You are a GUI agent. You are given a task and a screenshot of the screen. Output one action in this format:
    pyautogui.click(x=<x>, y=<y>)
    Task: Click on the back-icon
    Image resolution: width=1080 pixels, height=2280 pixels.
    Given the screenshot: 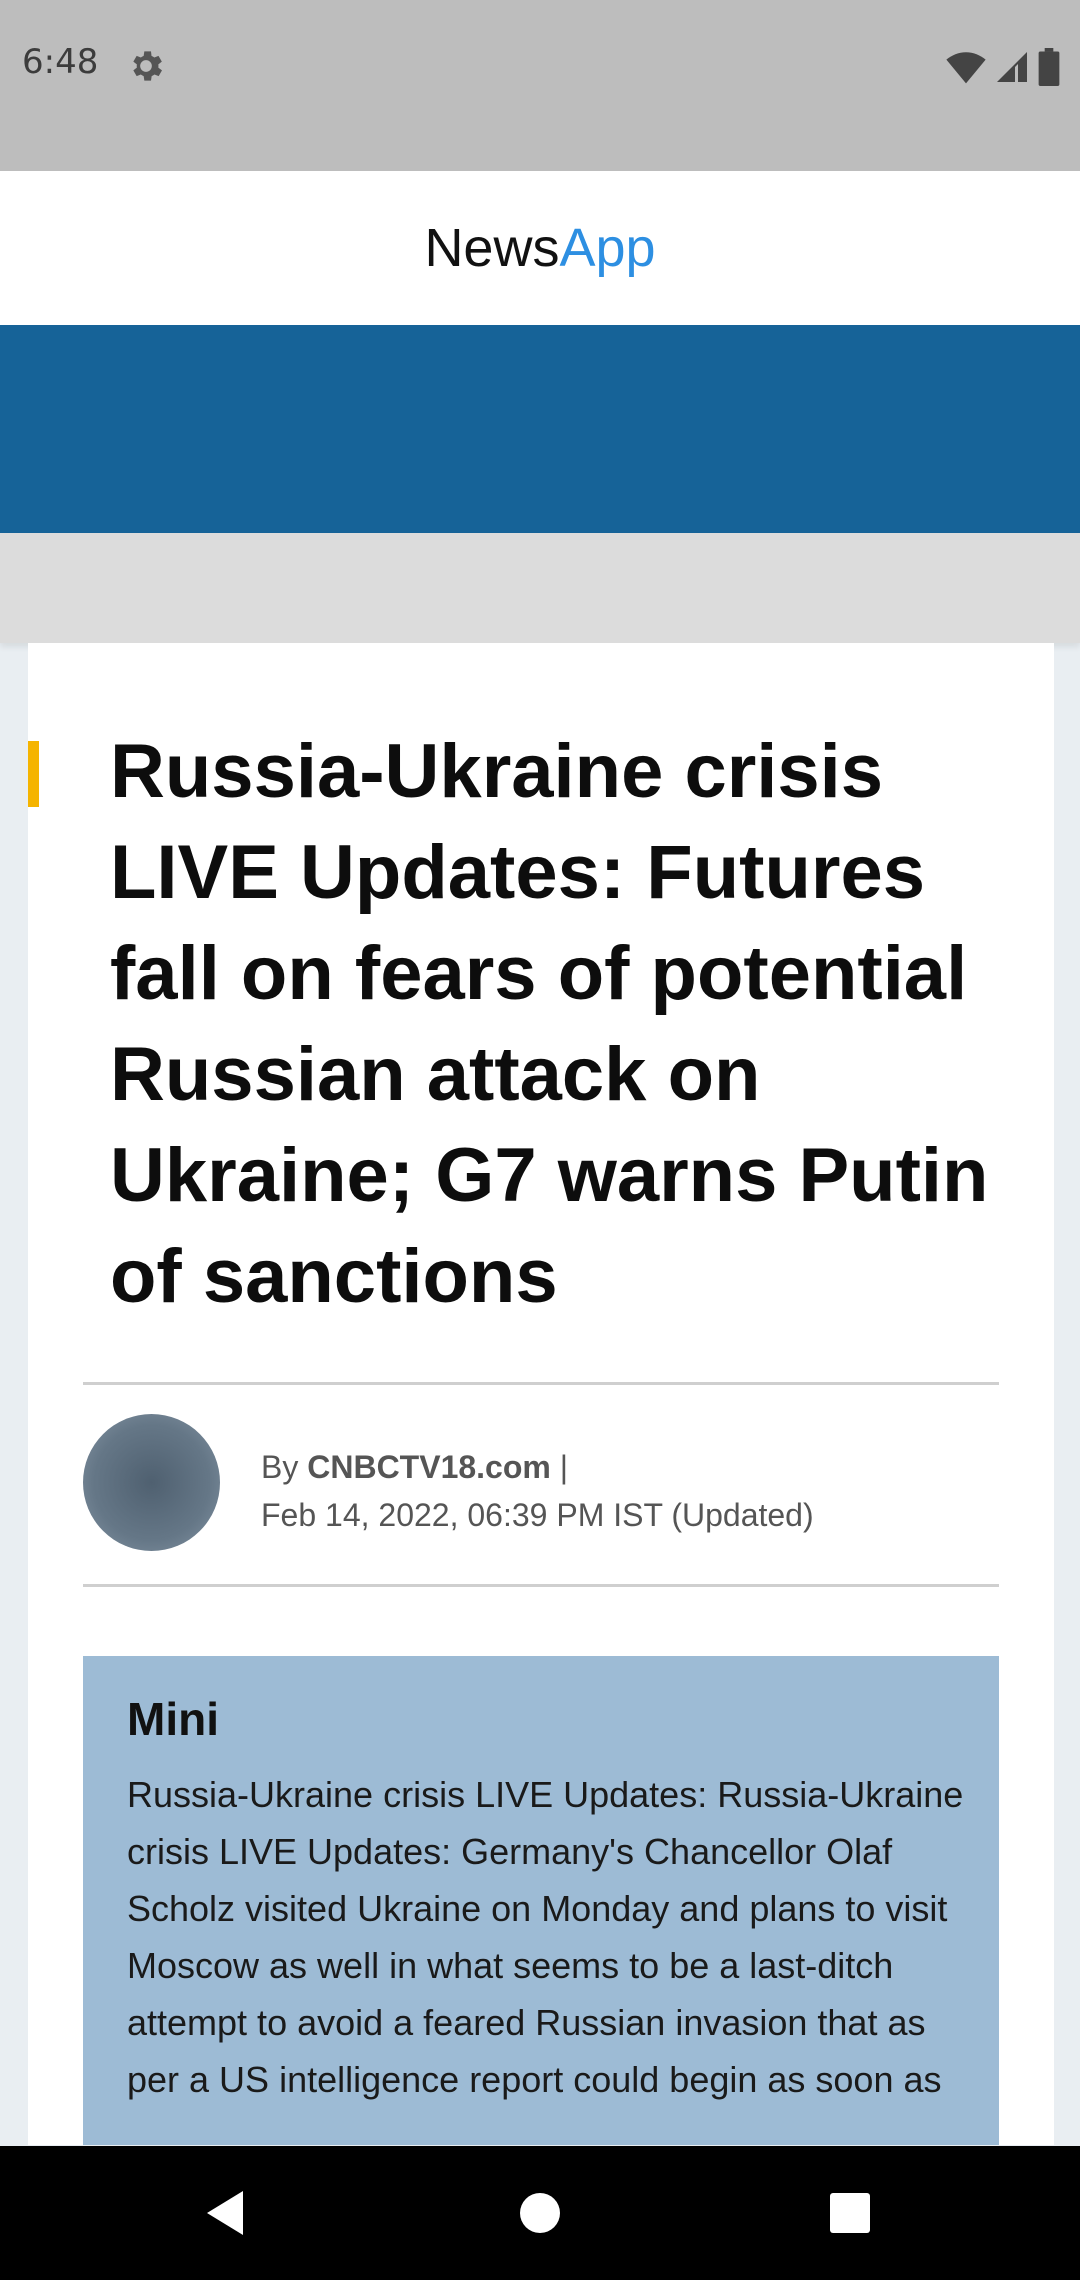 What is the action you would take?
    pyautogui.click(x=225, y=2213)
    